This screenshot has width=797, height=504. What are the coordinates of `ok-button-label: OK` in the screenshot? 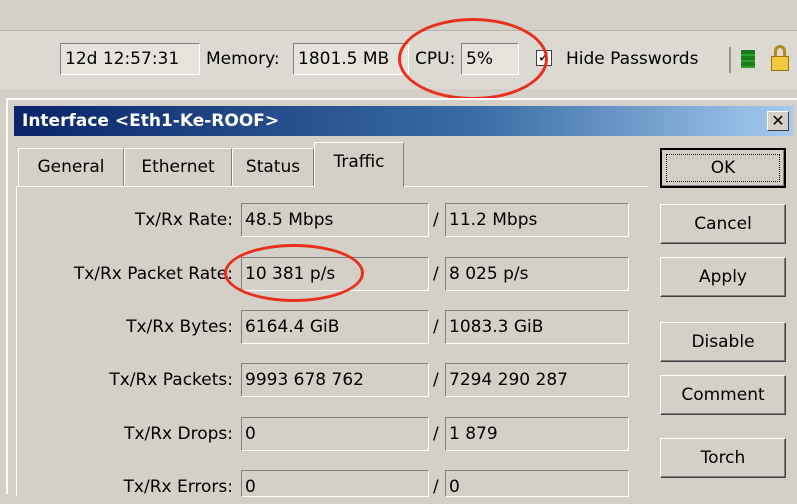 It's located at (723, 168).